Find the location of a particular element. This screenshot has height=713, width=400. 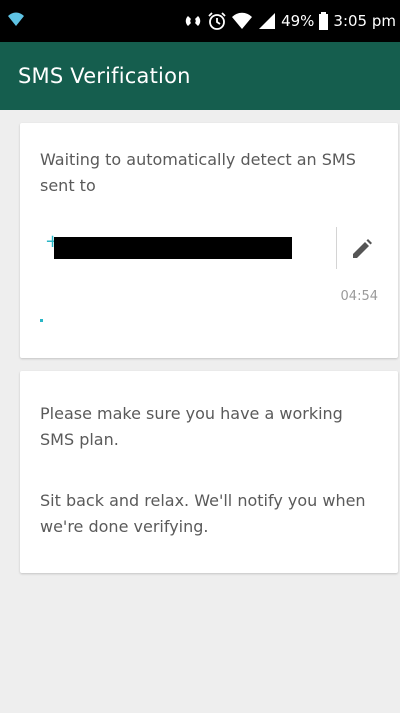

pencil-icon is located at coordinates (362, 248).